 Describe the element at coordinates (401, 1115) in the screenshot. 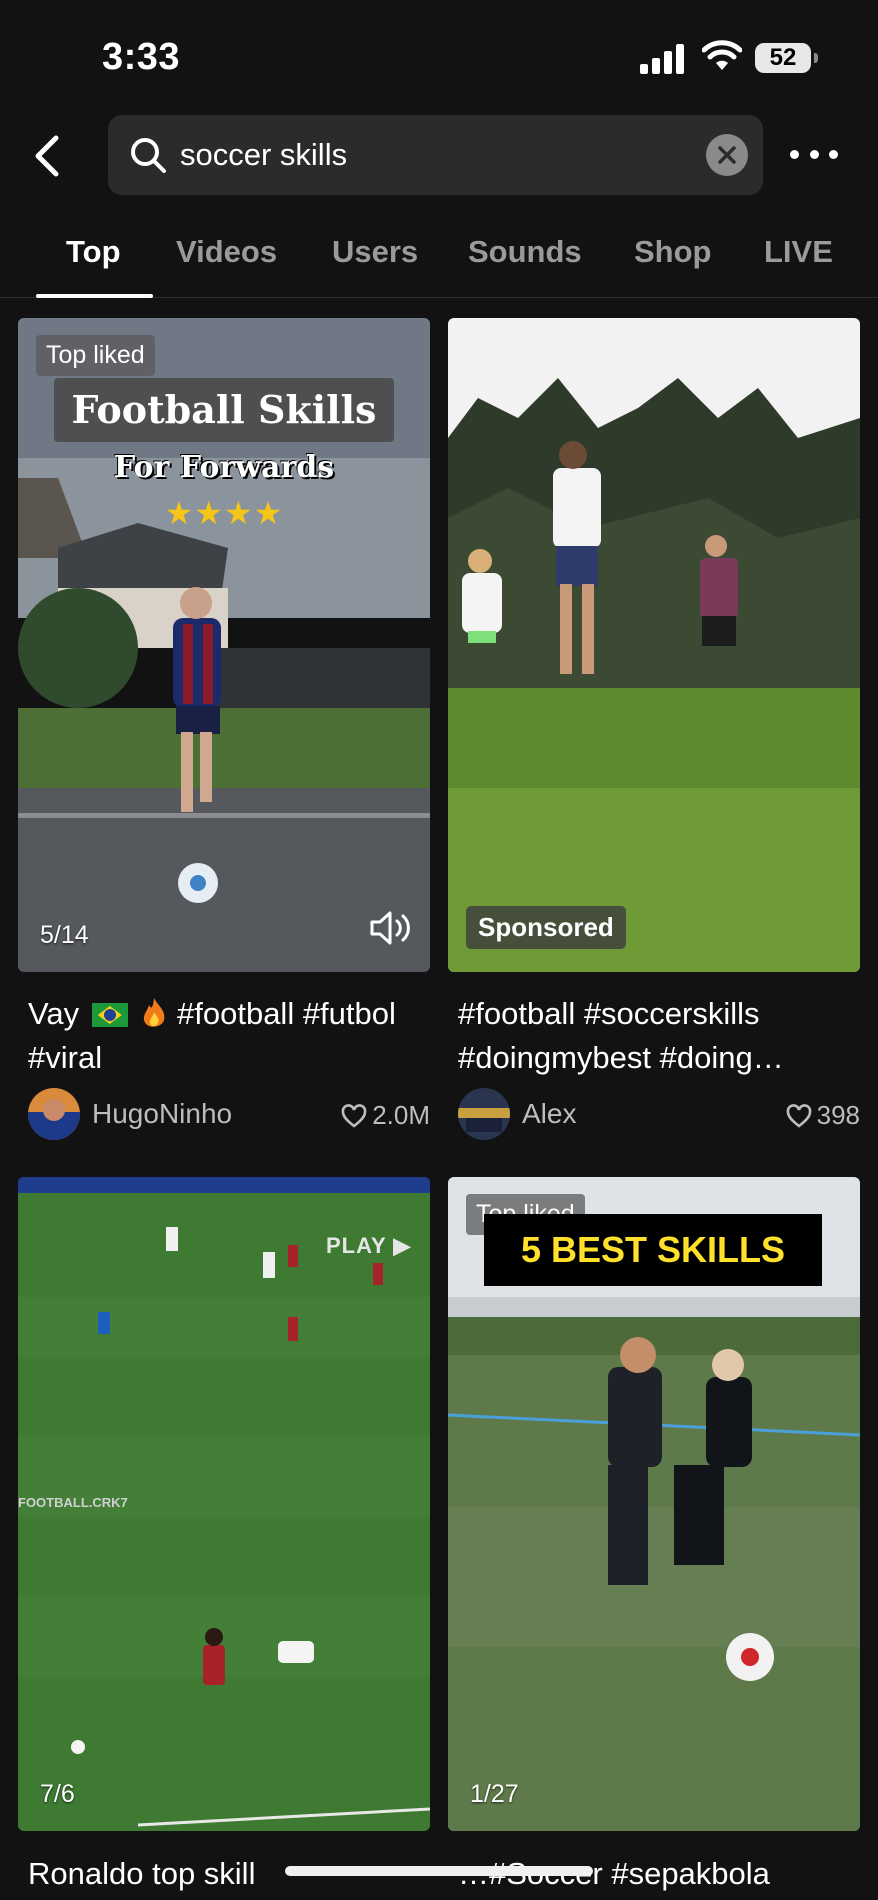

I see `like-count-value: 2.0M` at that location.